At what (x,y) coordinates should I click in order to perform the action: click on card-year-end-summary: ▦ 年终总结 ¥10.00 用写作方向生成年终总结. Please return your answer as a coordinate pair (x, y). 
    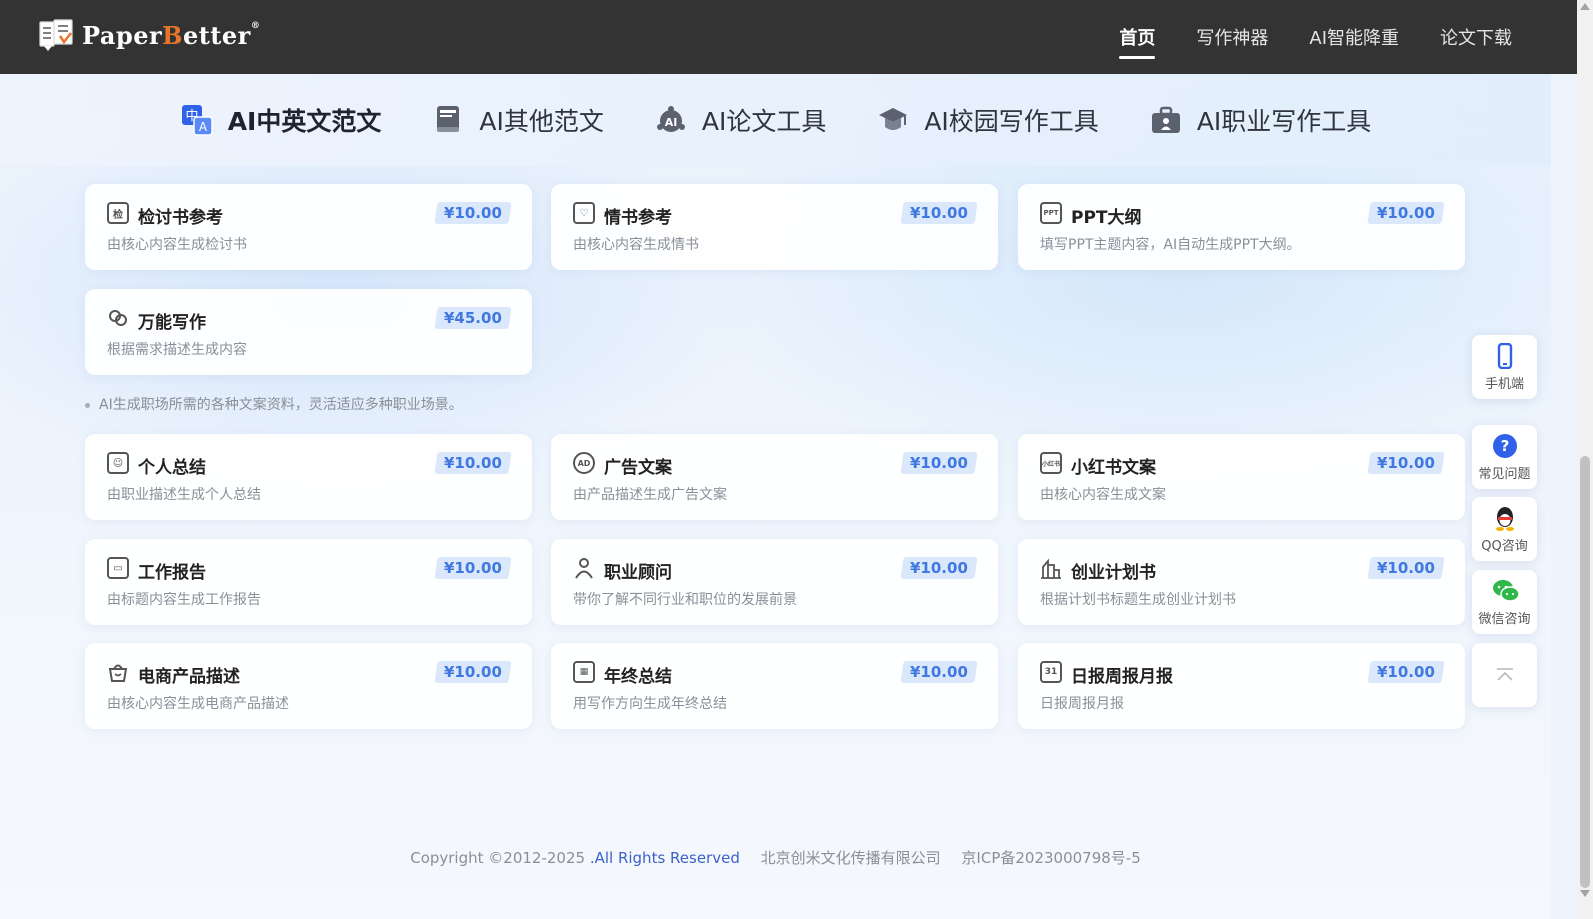
    Looking at the image, I should click on (774, 686).